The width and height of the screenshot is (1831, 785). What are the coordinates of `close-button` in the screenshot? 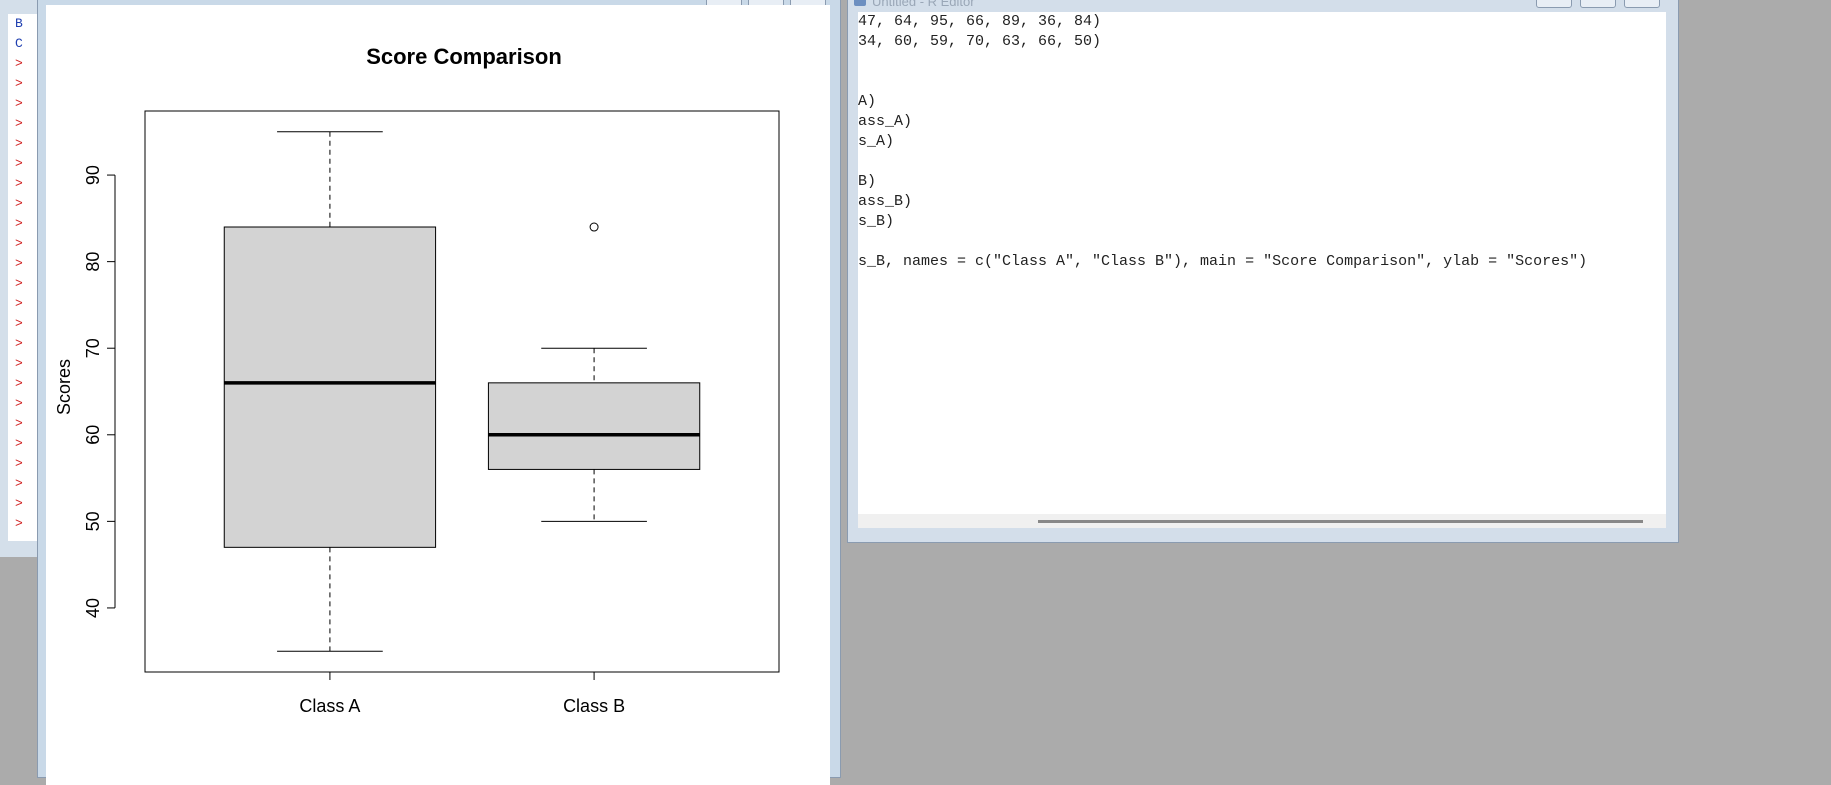 It's located at (1642, 4).